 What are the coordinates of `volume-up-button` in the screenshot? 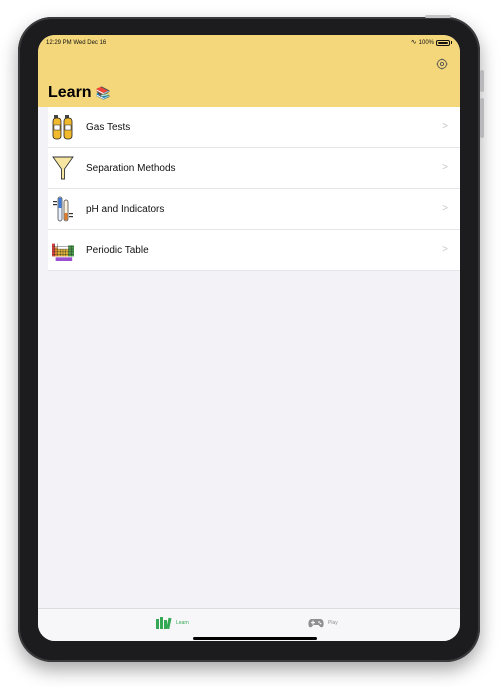 It's located at (482, 81).